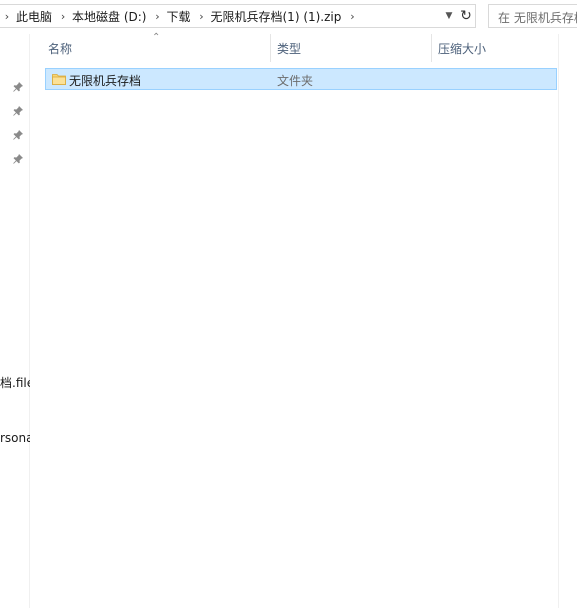  What do you see at coordinates (277, 16) in the screenshot?
I see `breadcrumb-zip: 无限机兵存档(1) (1).zip` at bounding box center [277, 16].